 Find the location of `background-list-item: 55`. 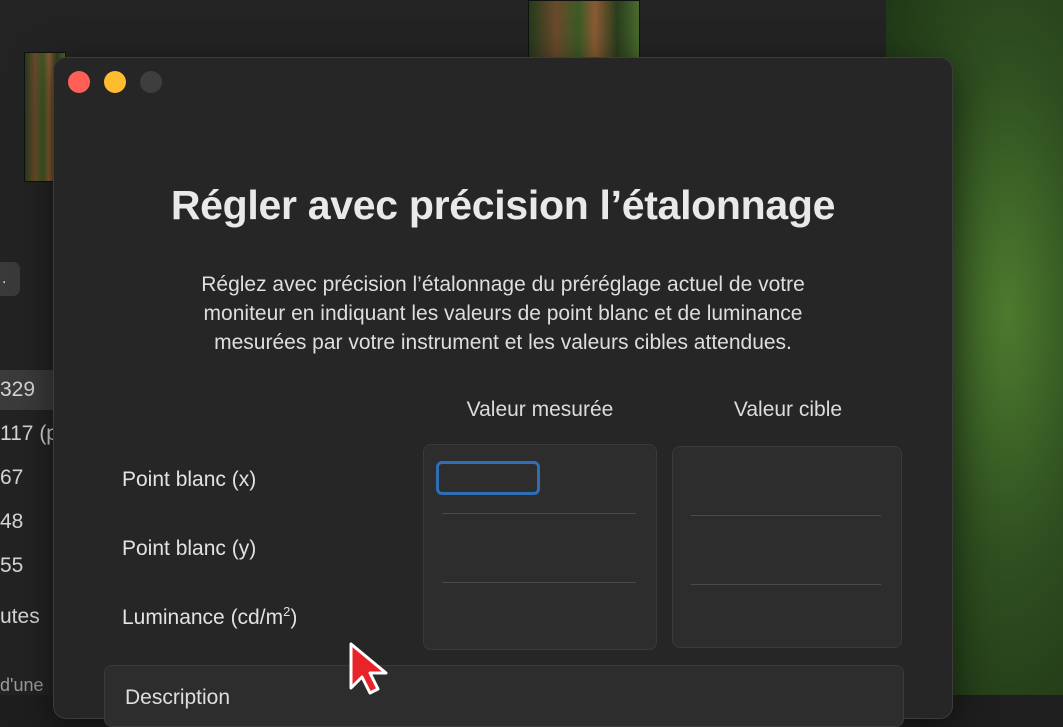

background-list-item: 55 is located at coordinates (28, 566).